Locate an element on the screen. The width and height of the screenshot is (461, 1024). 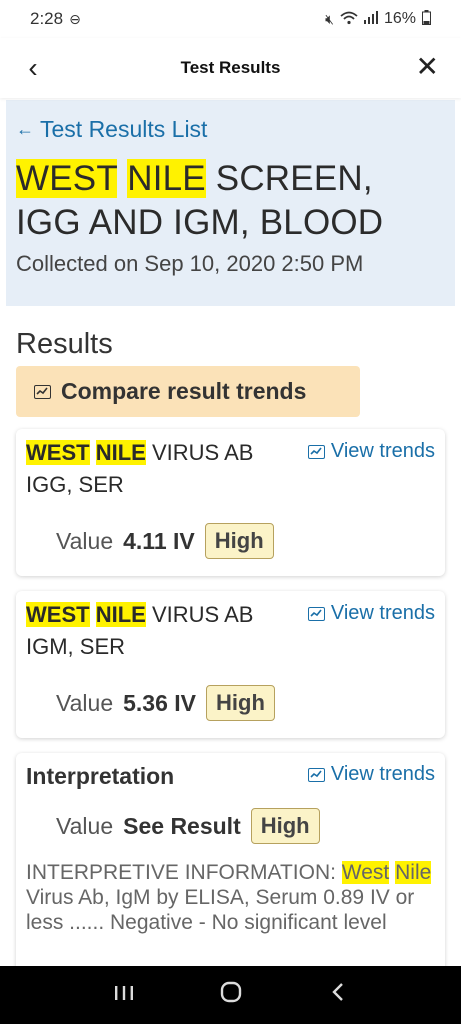
result-value: See Result is located at coordinates (182, 825).